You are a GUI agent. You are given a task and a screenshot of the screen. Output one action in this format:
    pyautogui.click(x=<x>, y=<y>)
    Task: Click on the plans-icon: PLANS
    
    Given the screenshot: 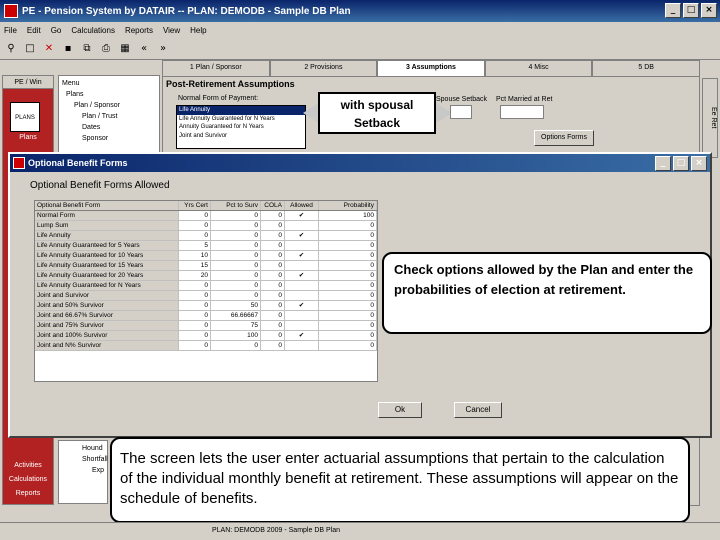 What is the action you would take?
    pyautogui.click(x=25, y=117)
    